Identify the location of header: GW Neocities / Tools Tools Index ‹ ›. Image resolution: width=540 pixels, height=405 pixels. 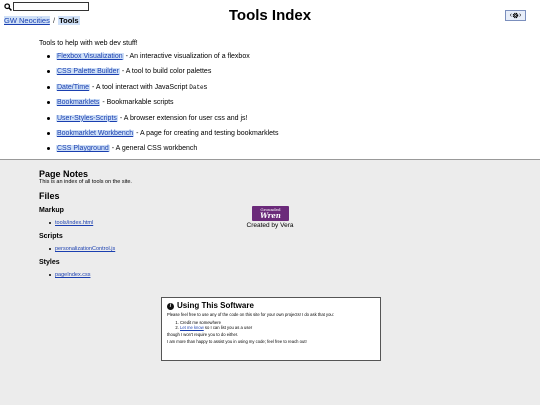
(270, 15).